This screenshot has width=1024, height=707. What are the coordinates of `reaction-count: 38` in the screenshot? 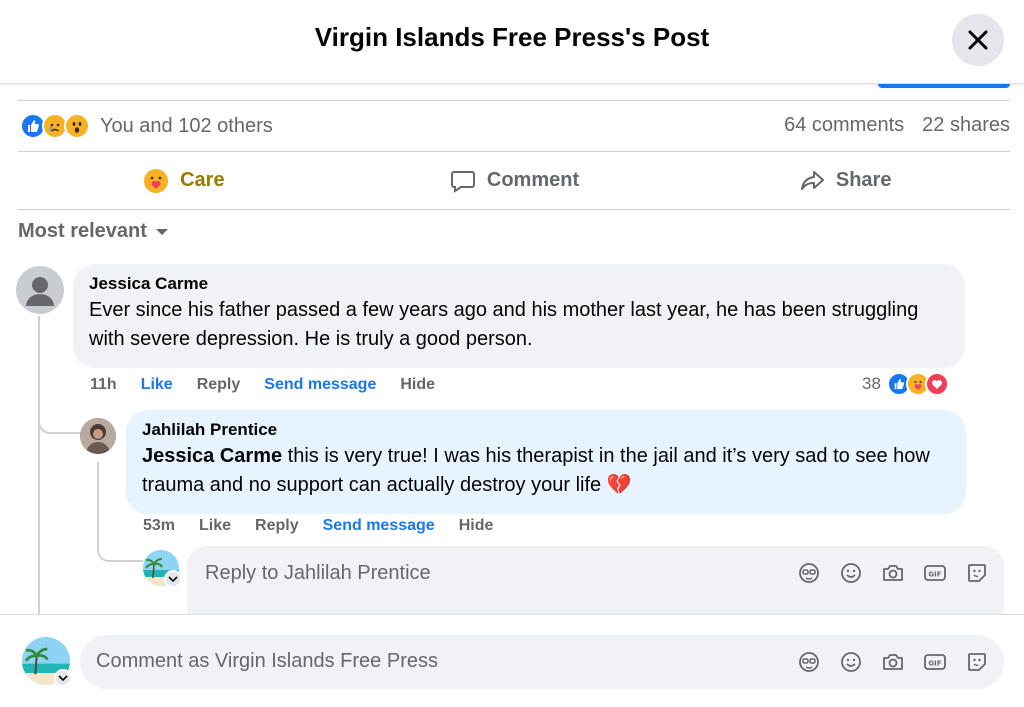 It's located at (871, 383).